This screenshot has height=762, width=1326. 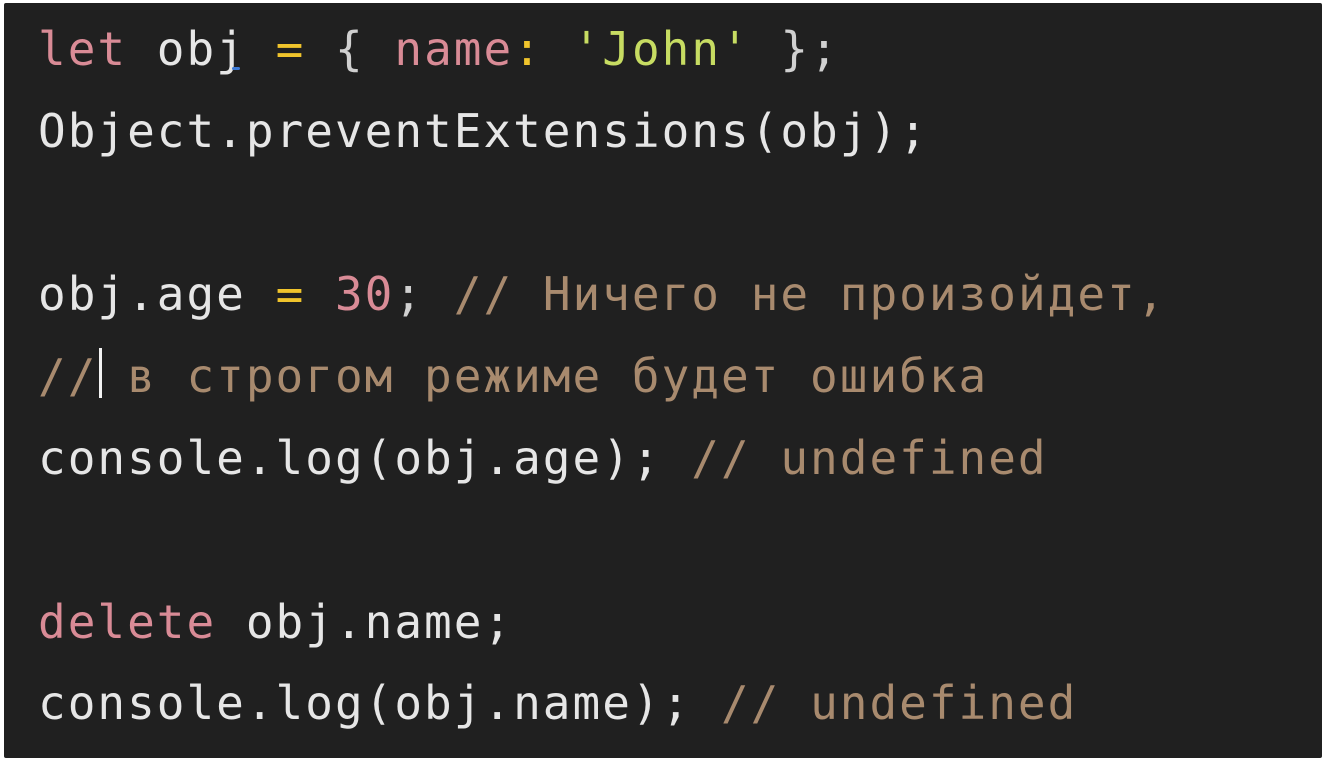 What do you see at coordinates (236, 68) in the screenshot?
I see `squiggle-marker` at bounding box center [236, 68].